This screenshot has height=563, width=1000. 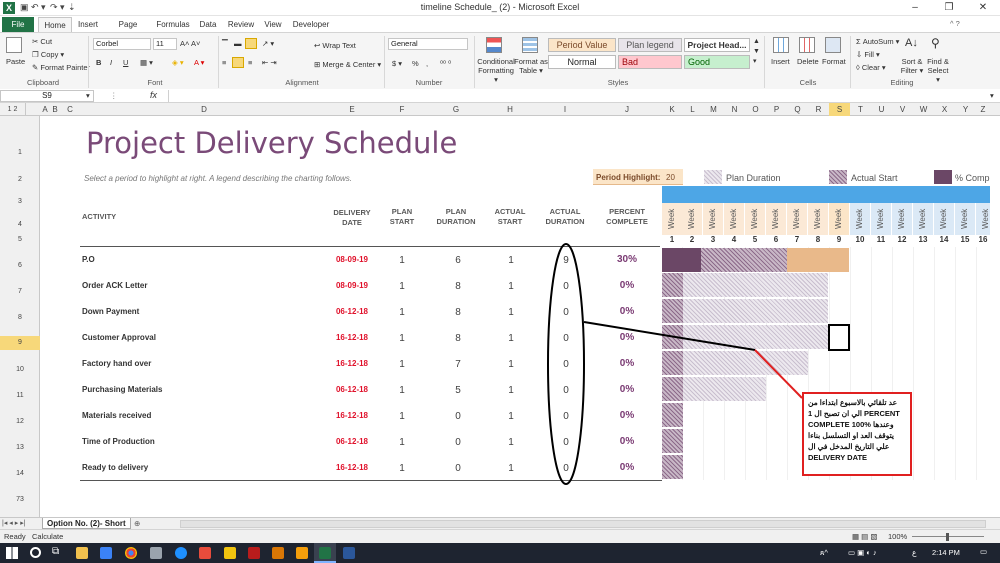 What do you see at coordinates (12, 553) in the screenshot?
I see `windows-start-icon` at bounding box center [12, 553].